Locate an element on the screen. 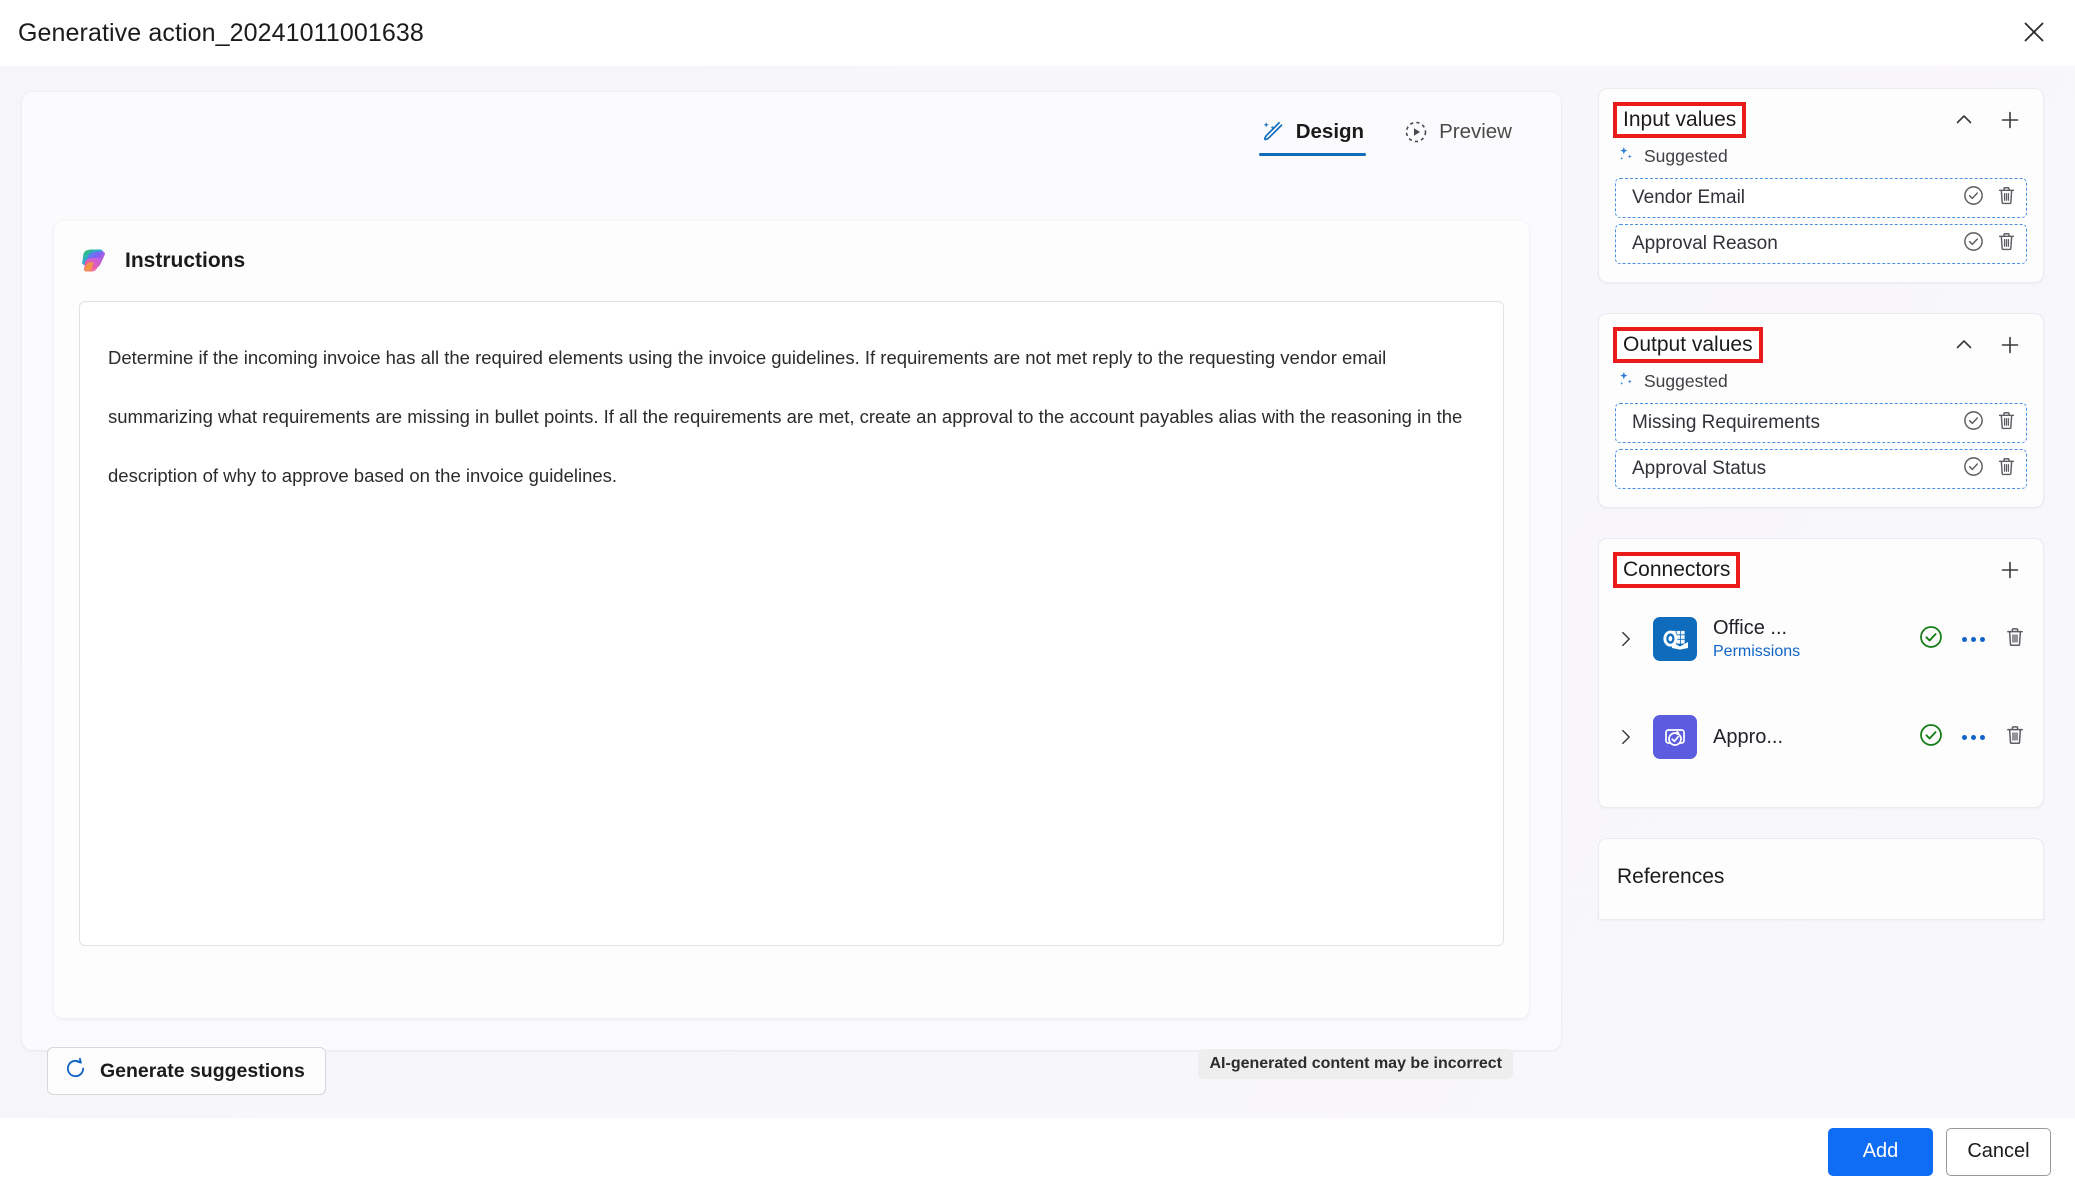 The width and height of the screenshot is (2075, 1185). input-values-title: Input values is located at coordinates (1679, 120).